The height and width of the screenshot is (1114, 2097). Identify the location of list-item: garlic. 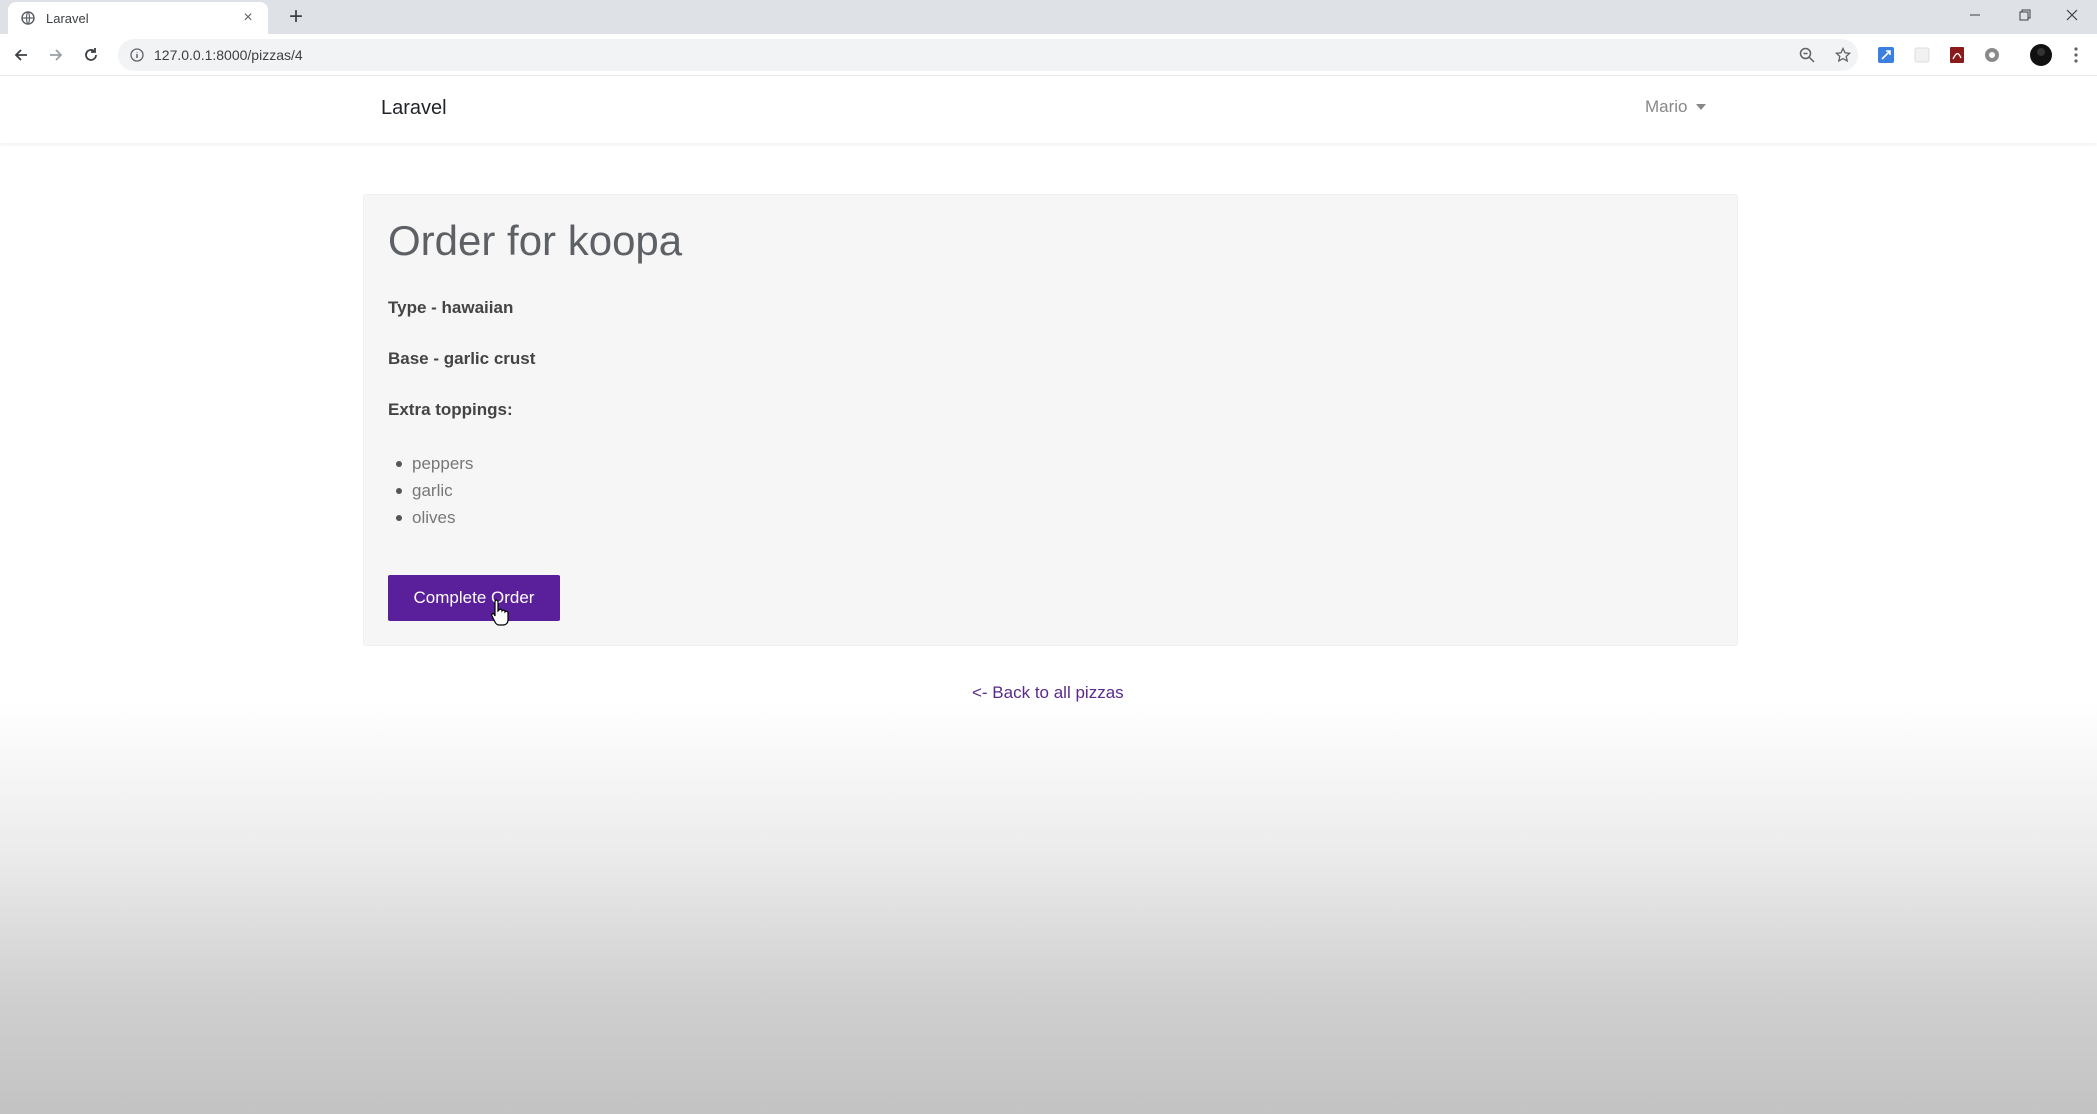
(434, 490).